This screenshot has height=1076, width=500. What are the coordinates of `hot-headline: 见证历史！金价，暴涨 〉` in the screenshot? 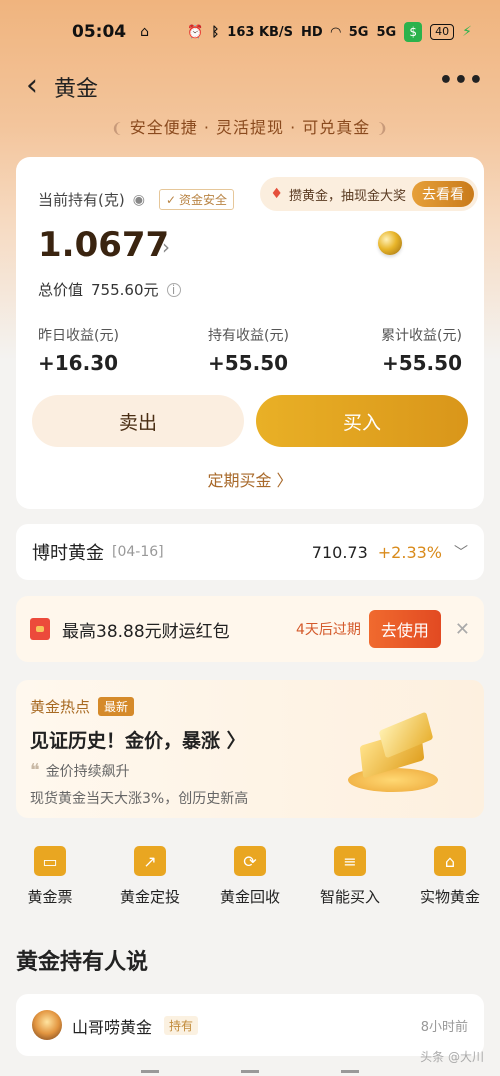 It's located at (138, 739).